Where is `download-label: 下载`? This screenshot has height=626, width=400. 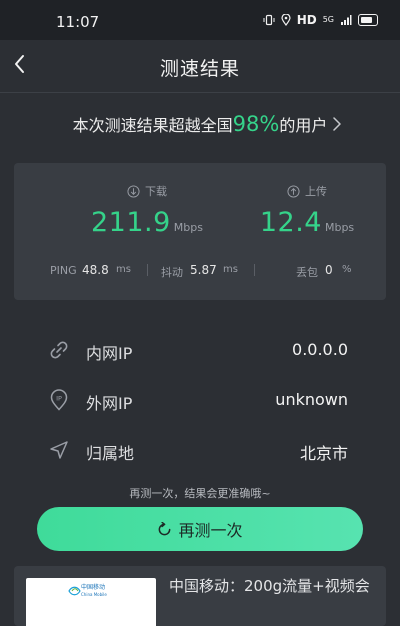
download-label: 下载 is located at coordinates (156, 191).